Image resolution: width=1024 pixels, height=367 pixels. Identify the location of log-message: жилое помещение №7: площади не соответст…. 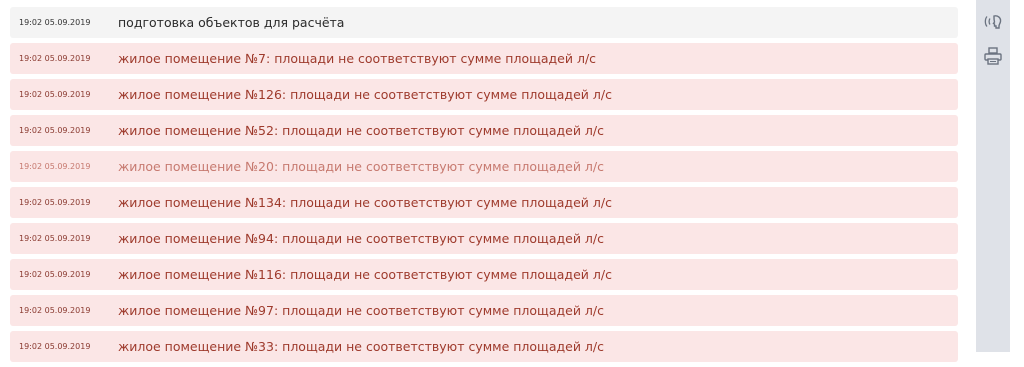
(357, 58).